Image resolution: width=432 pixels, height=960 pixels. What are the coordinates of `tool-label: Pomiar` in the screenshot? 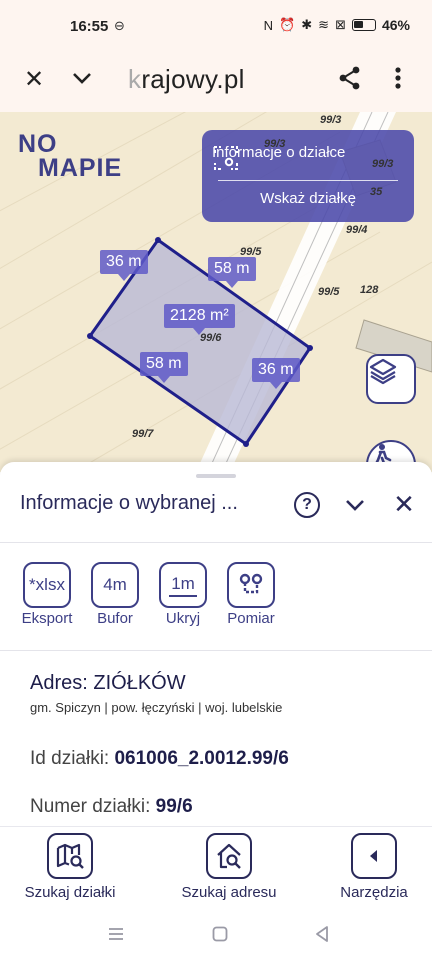 It's located at (251, 618).